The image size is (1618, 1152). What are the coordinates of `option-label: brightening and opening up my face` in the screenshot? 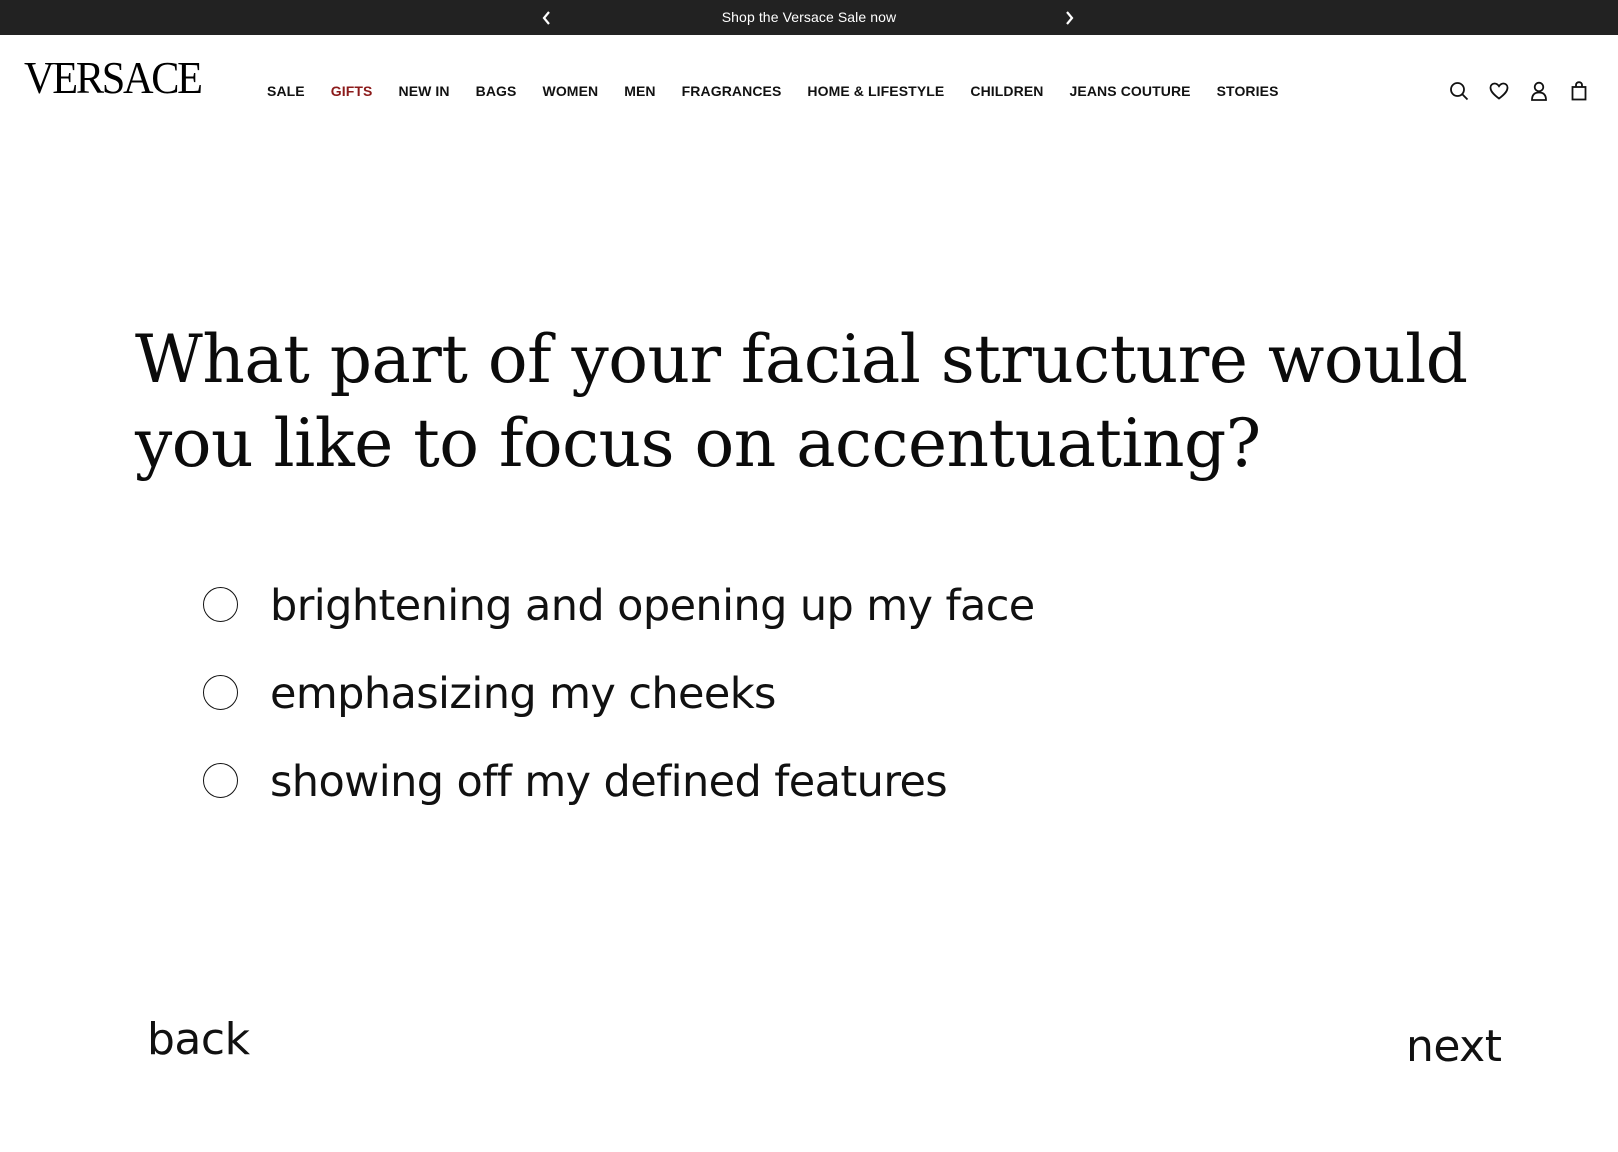 It's located at (652, 606).